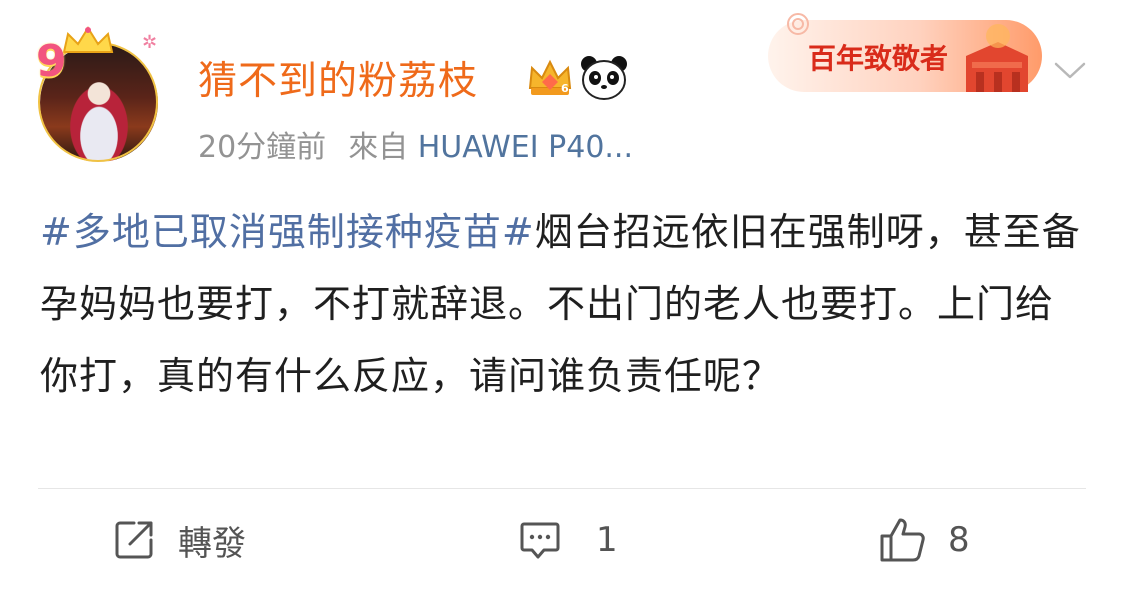  Describe the element at coordinates (287, 232) in the screenshot. I see `hashtag-link: #多地已取消强制接种疫苗#` at that location.